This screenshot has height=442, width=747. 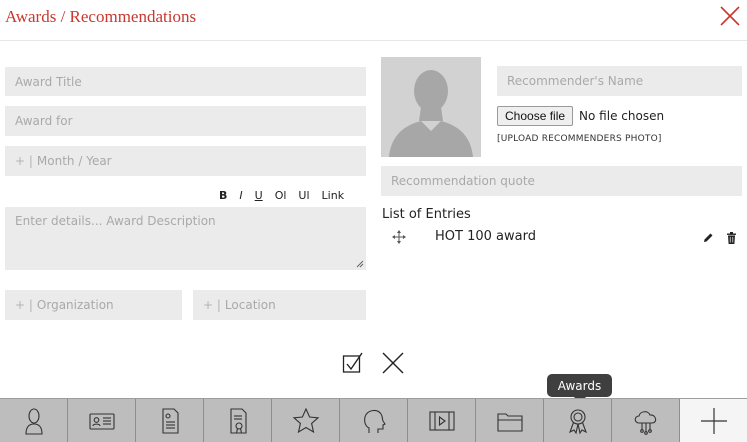 I want to click on head-profile-icon, so click(x=374, y=421).